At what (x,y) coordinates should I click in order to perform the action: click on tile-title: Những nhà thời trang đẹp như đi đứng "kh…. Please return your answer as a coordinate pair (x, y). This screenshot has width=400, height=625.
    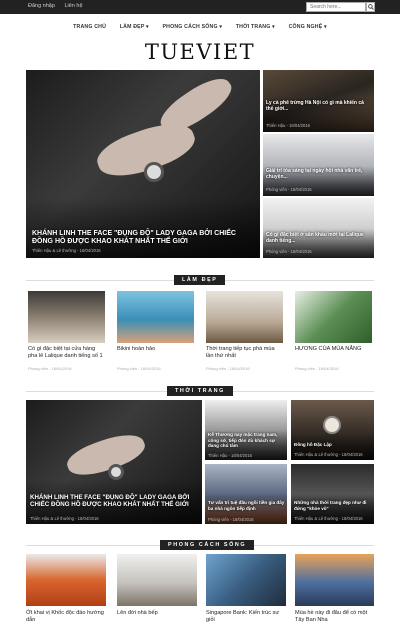
    Looking at the image, I should click on (333, 505).